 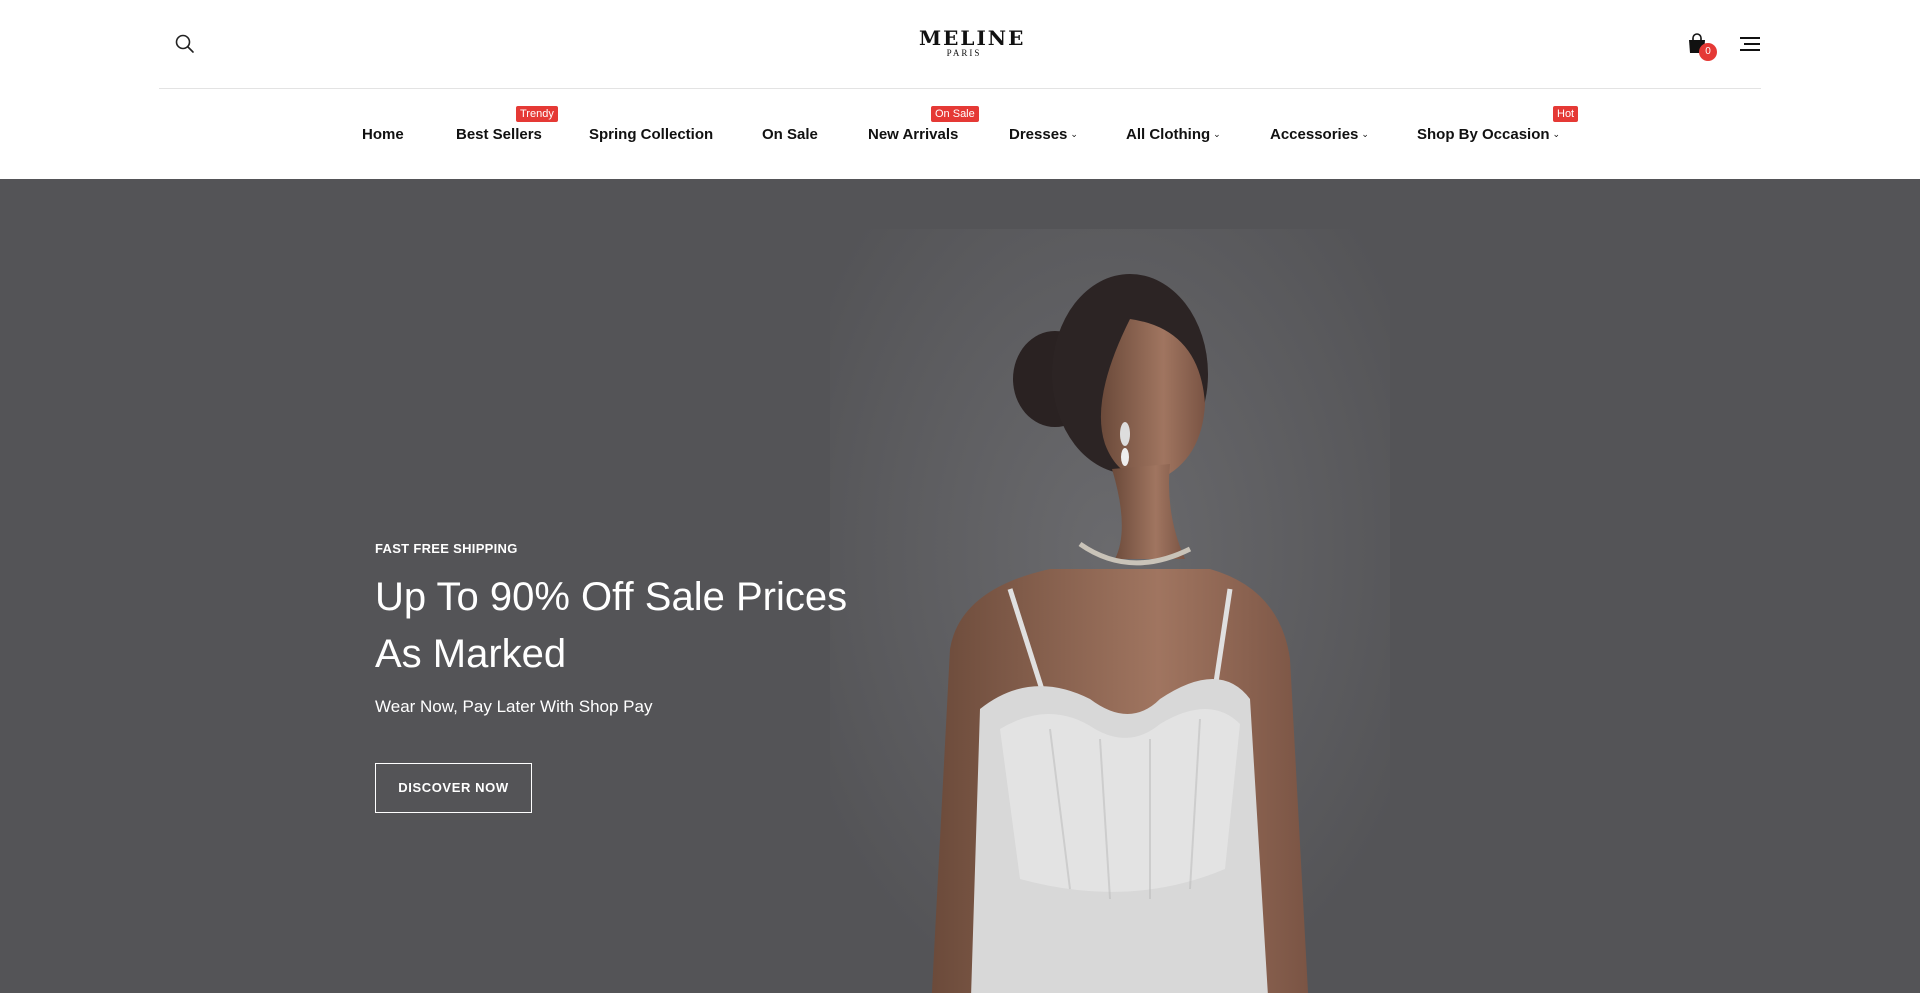 I want to click on nav-label: New Arrivals, so click(x=913, y=134).